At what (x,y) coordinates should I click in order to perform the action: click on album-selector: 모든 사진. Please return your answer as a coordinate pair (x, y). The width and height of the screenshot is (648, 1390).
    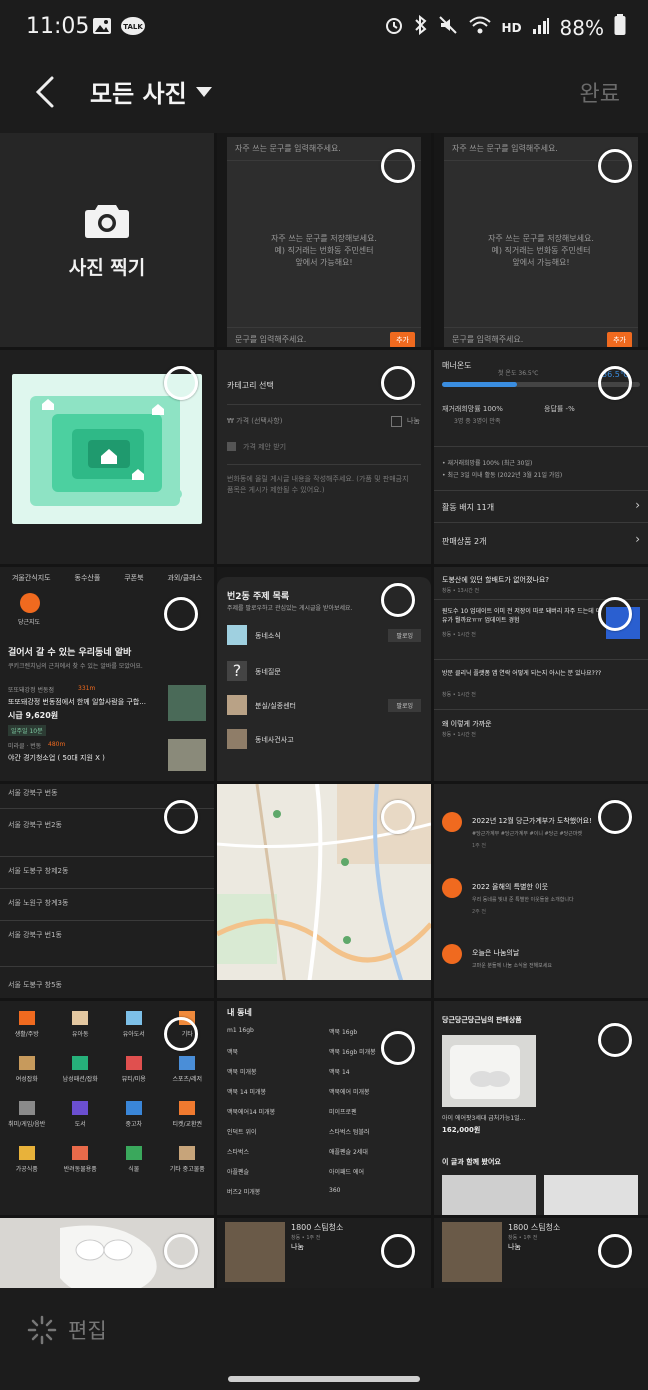
    Looking at the image, I should click on (151, 91).